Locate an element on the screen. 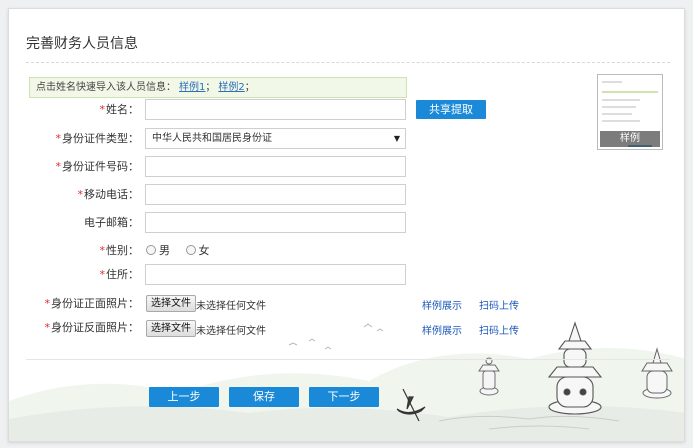 Image resolution: width=693 pixels, height=448 pixels. gender-row: *性别： is located at coordinates (74, 251).